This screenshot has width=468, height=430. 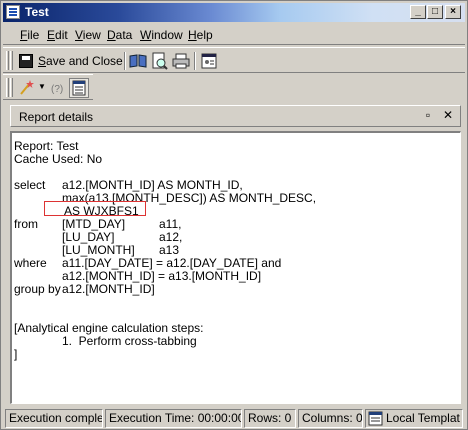 I want to click on sql-line: a12.[MONTH_ID], so click(x=108, y=289).